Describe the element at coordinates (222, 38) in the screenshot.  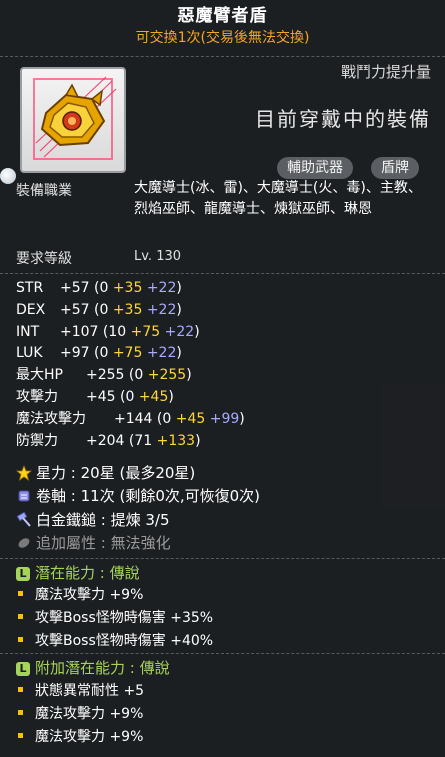
I see `trade-note: 可交換1次(交易後無法交換)` at that location.